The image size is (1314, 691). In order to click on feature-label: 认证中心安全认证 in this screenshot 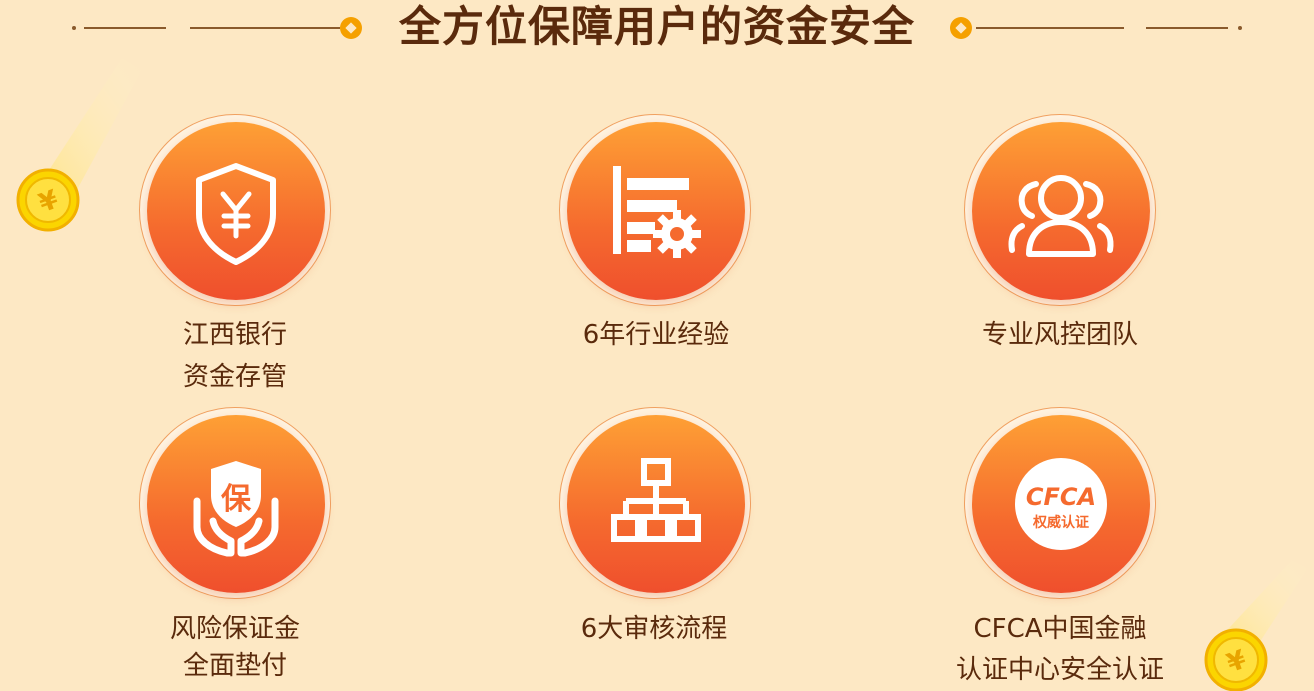, I will do `click(1059, 670)`.